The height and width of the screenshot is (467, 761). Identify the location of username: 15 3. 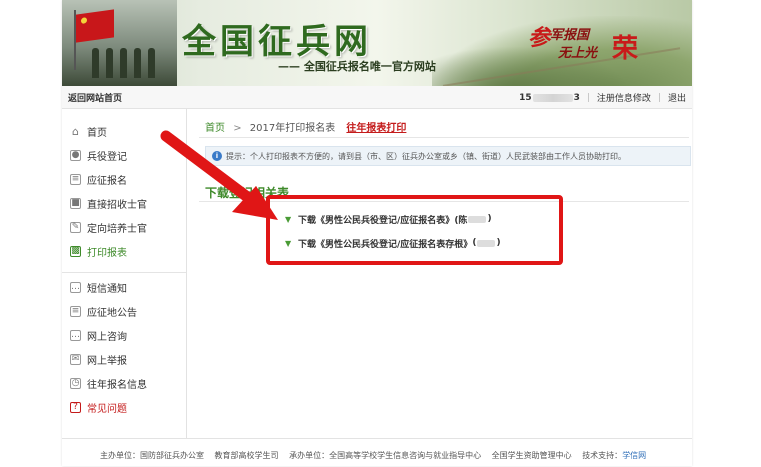
(549, 98).